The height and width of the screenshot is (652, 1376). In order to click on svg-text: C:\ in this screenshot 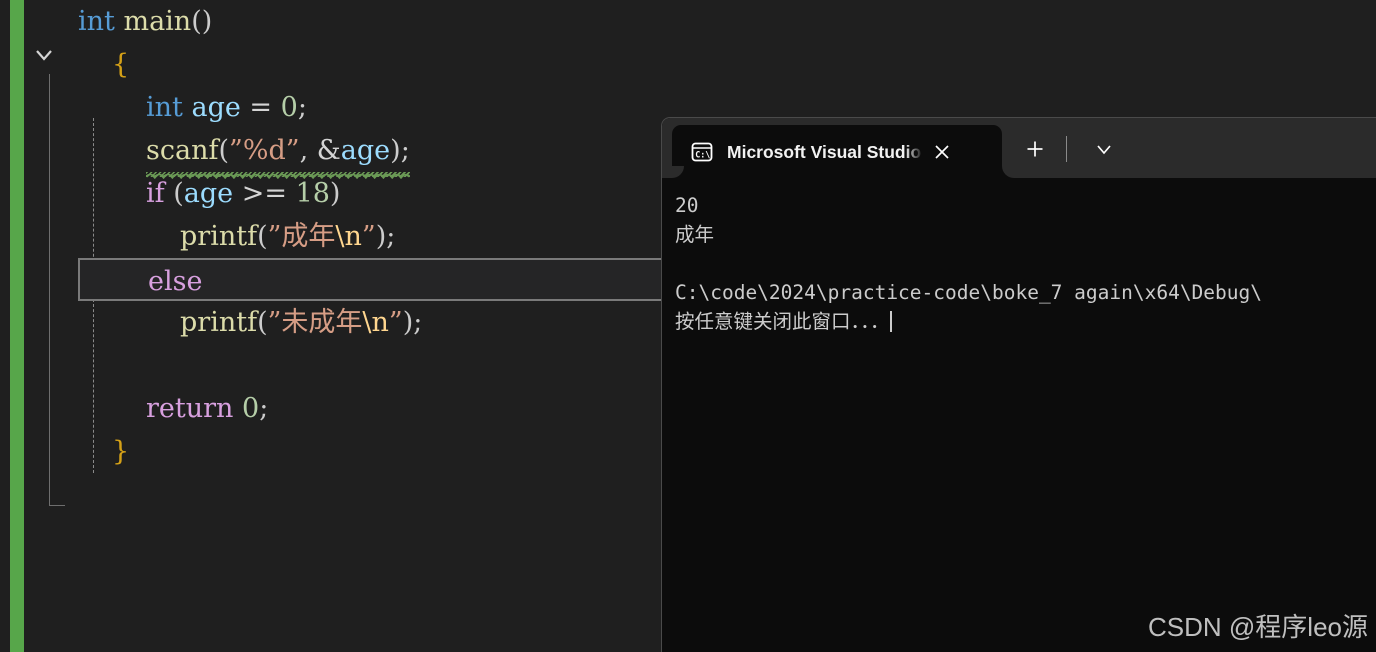, I will do `click(702, 154)`.